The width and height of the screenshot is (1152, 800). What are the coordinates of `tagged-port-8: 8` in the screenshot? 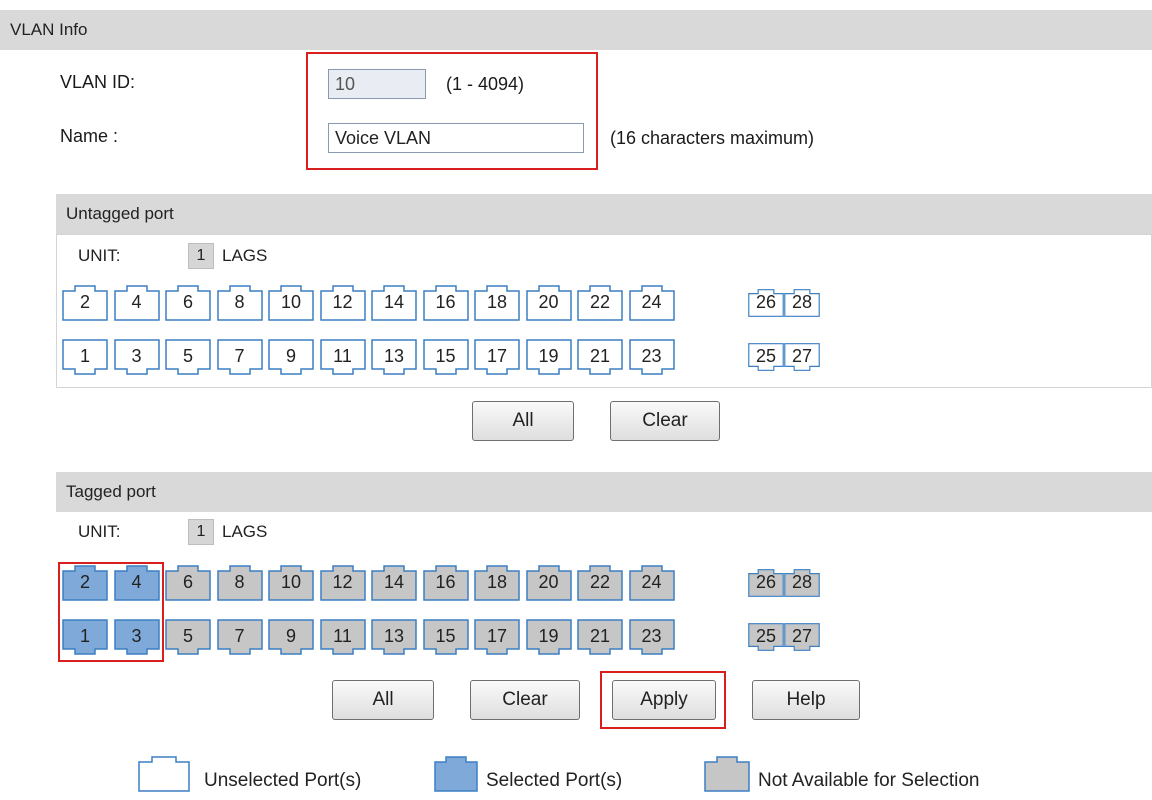 It's located at (239, 583).